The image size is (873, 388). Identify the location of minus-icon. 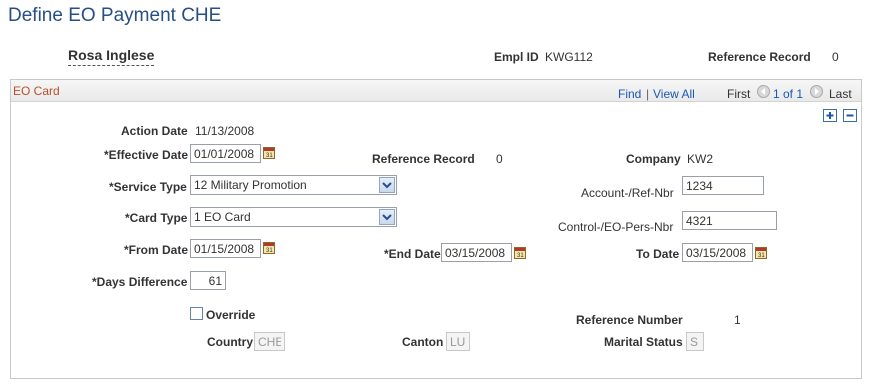
(850, 115).